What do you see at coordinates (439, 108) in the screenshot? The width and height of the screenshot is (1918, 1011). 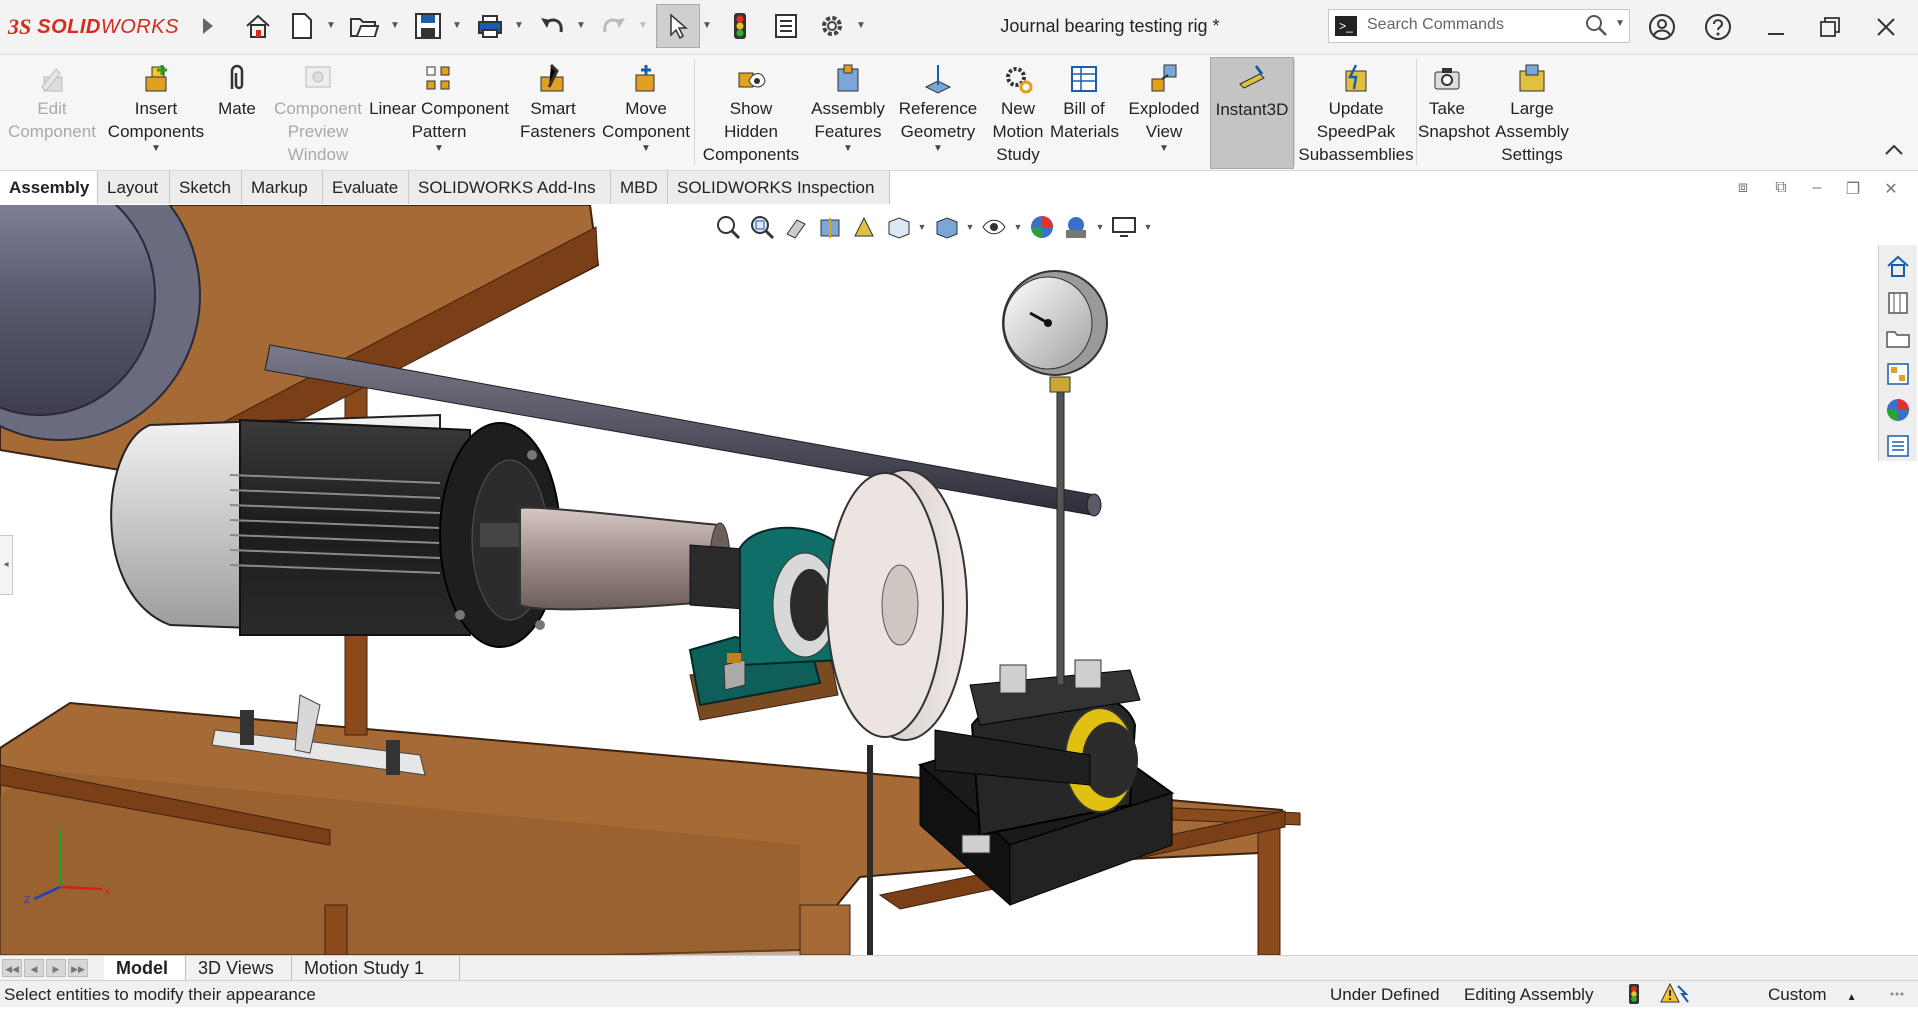 I see `ribbon-button-label: Linear Component` at bounding box center [439, 108].